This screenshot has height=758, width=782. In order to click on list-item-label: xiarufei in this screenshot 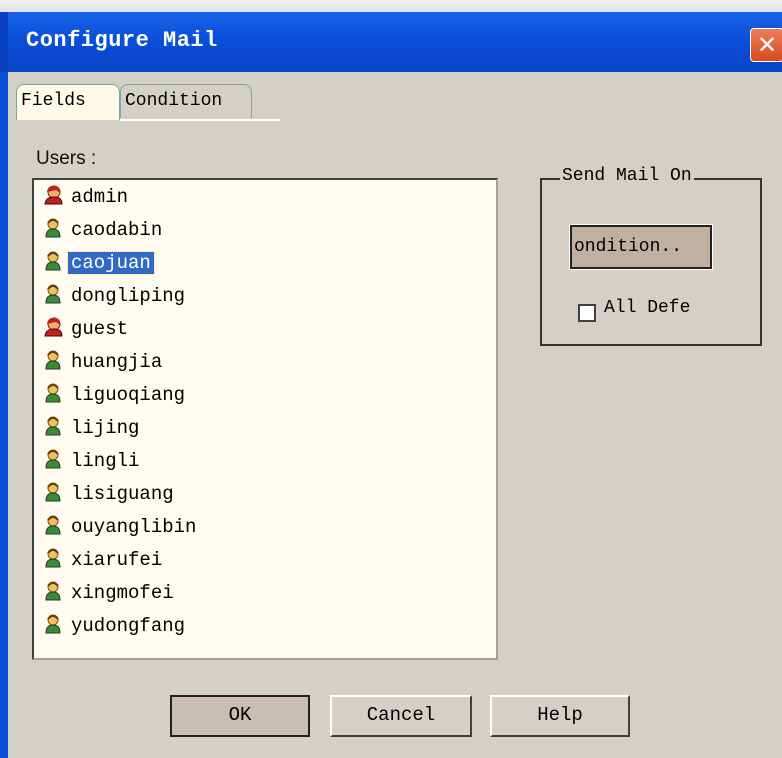, I will do `click(117, 560)`.